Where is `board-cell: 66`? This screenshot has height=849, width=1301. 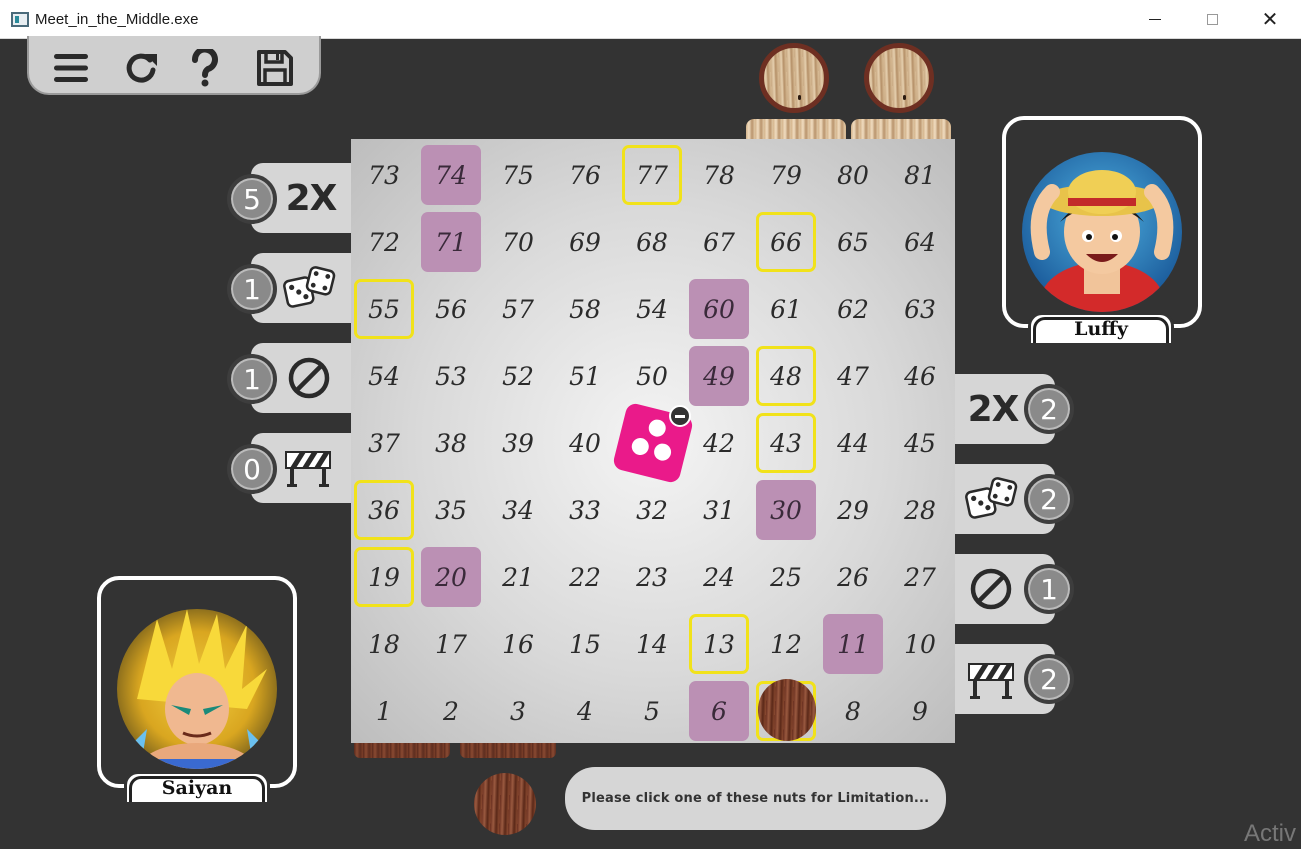
board-cell: 66 is located at coordinates (786, 242).